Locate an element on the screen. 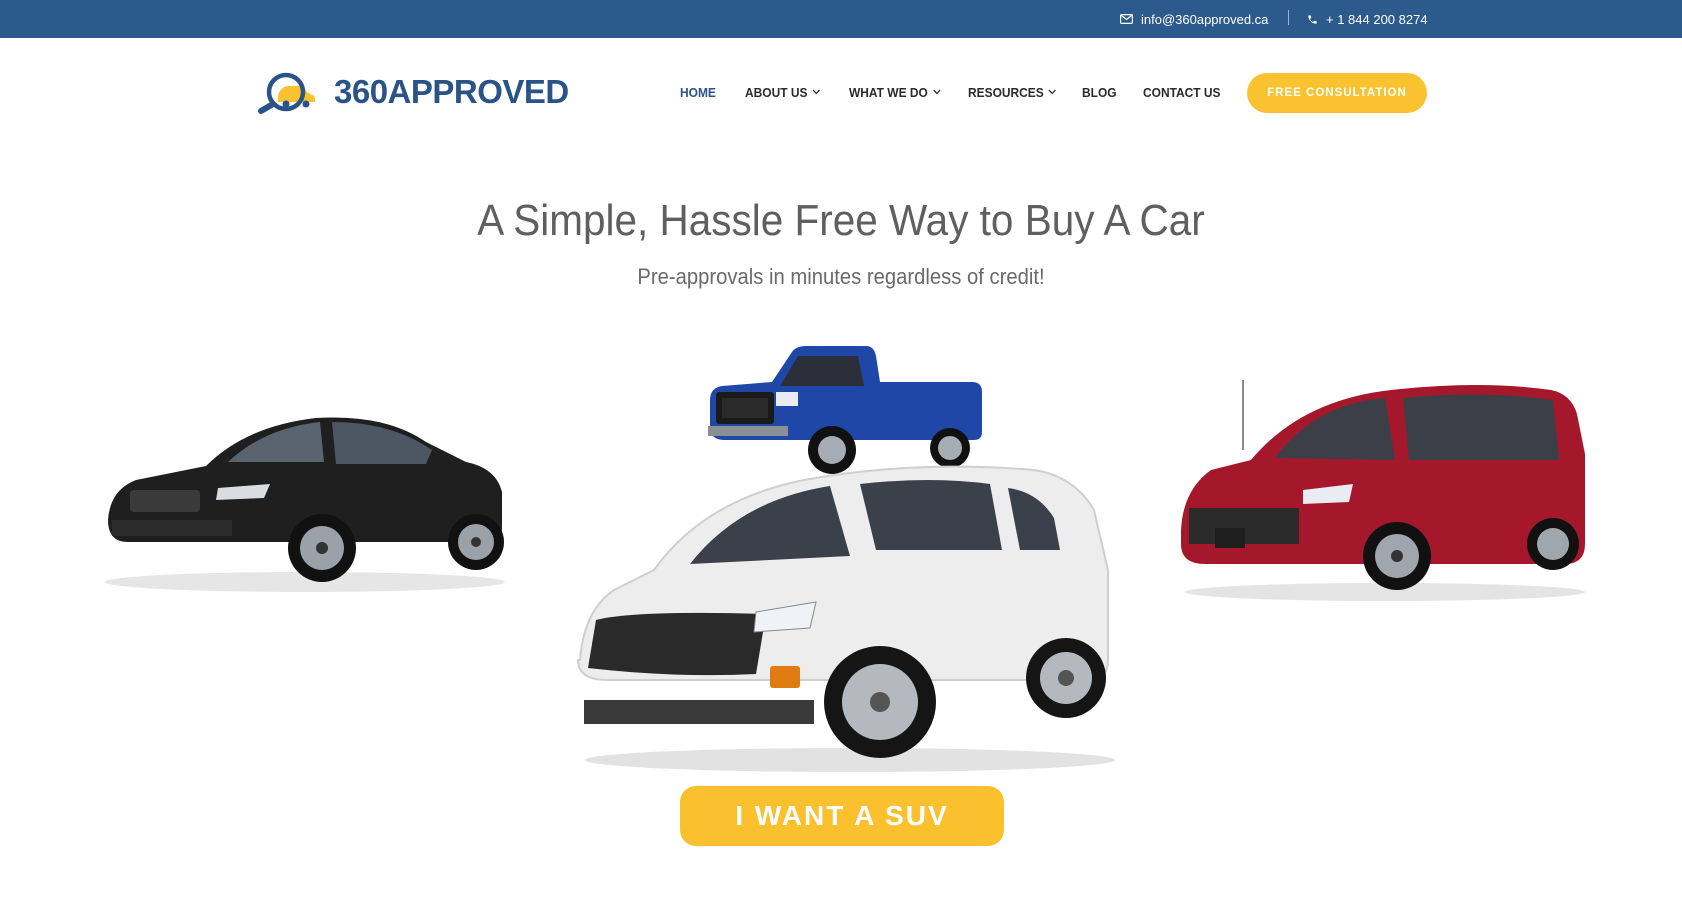 This screenshot has height=915, width=1682. nav-what-we-do: WHAT WE DO is located at coordinates (895, 92).